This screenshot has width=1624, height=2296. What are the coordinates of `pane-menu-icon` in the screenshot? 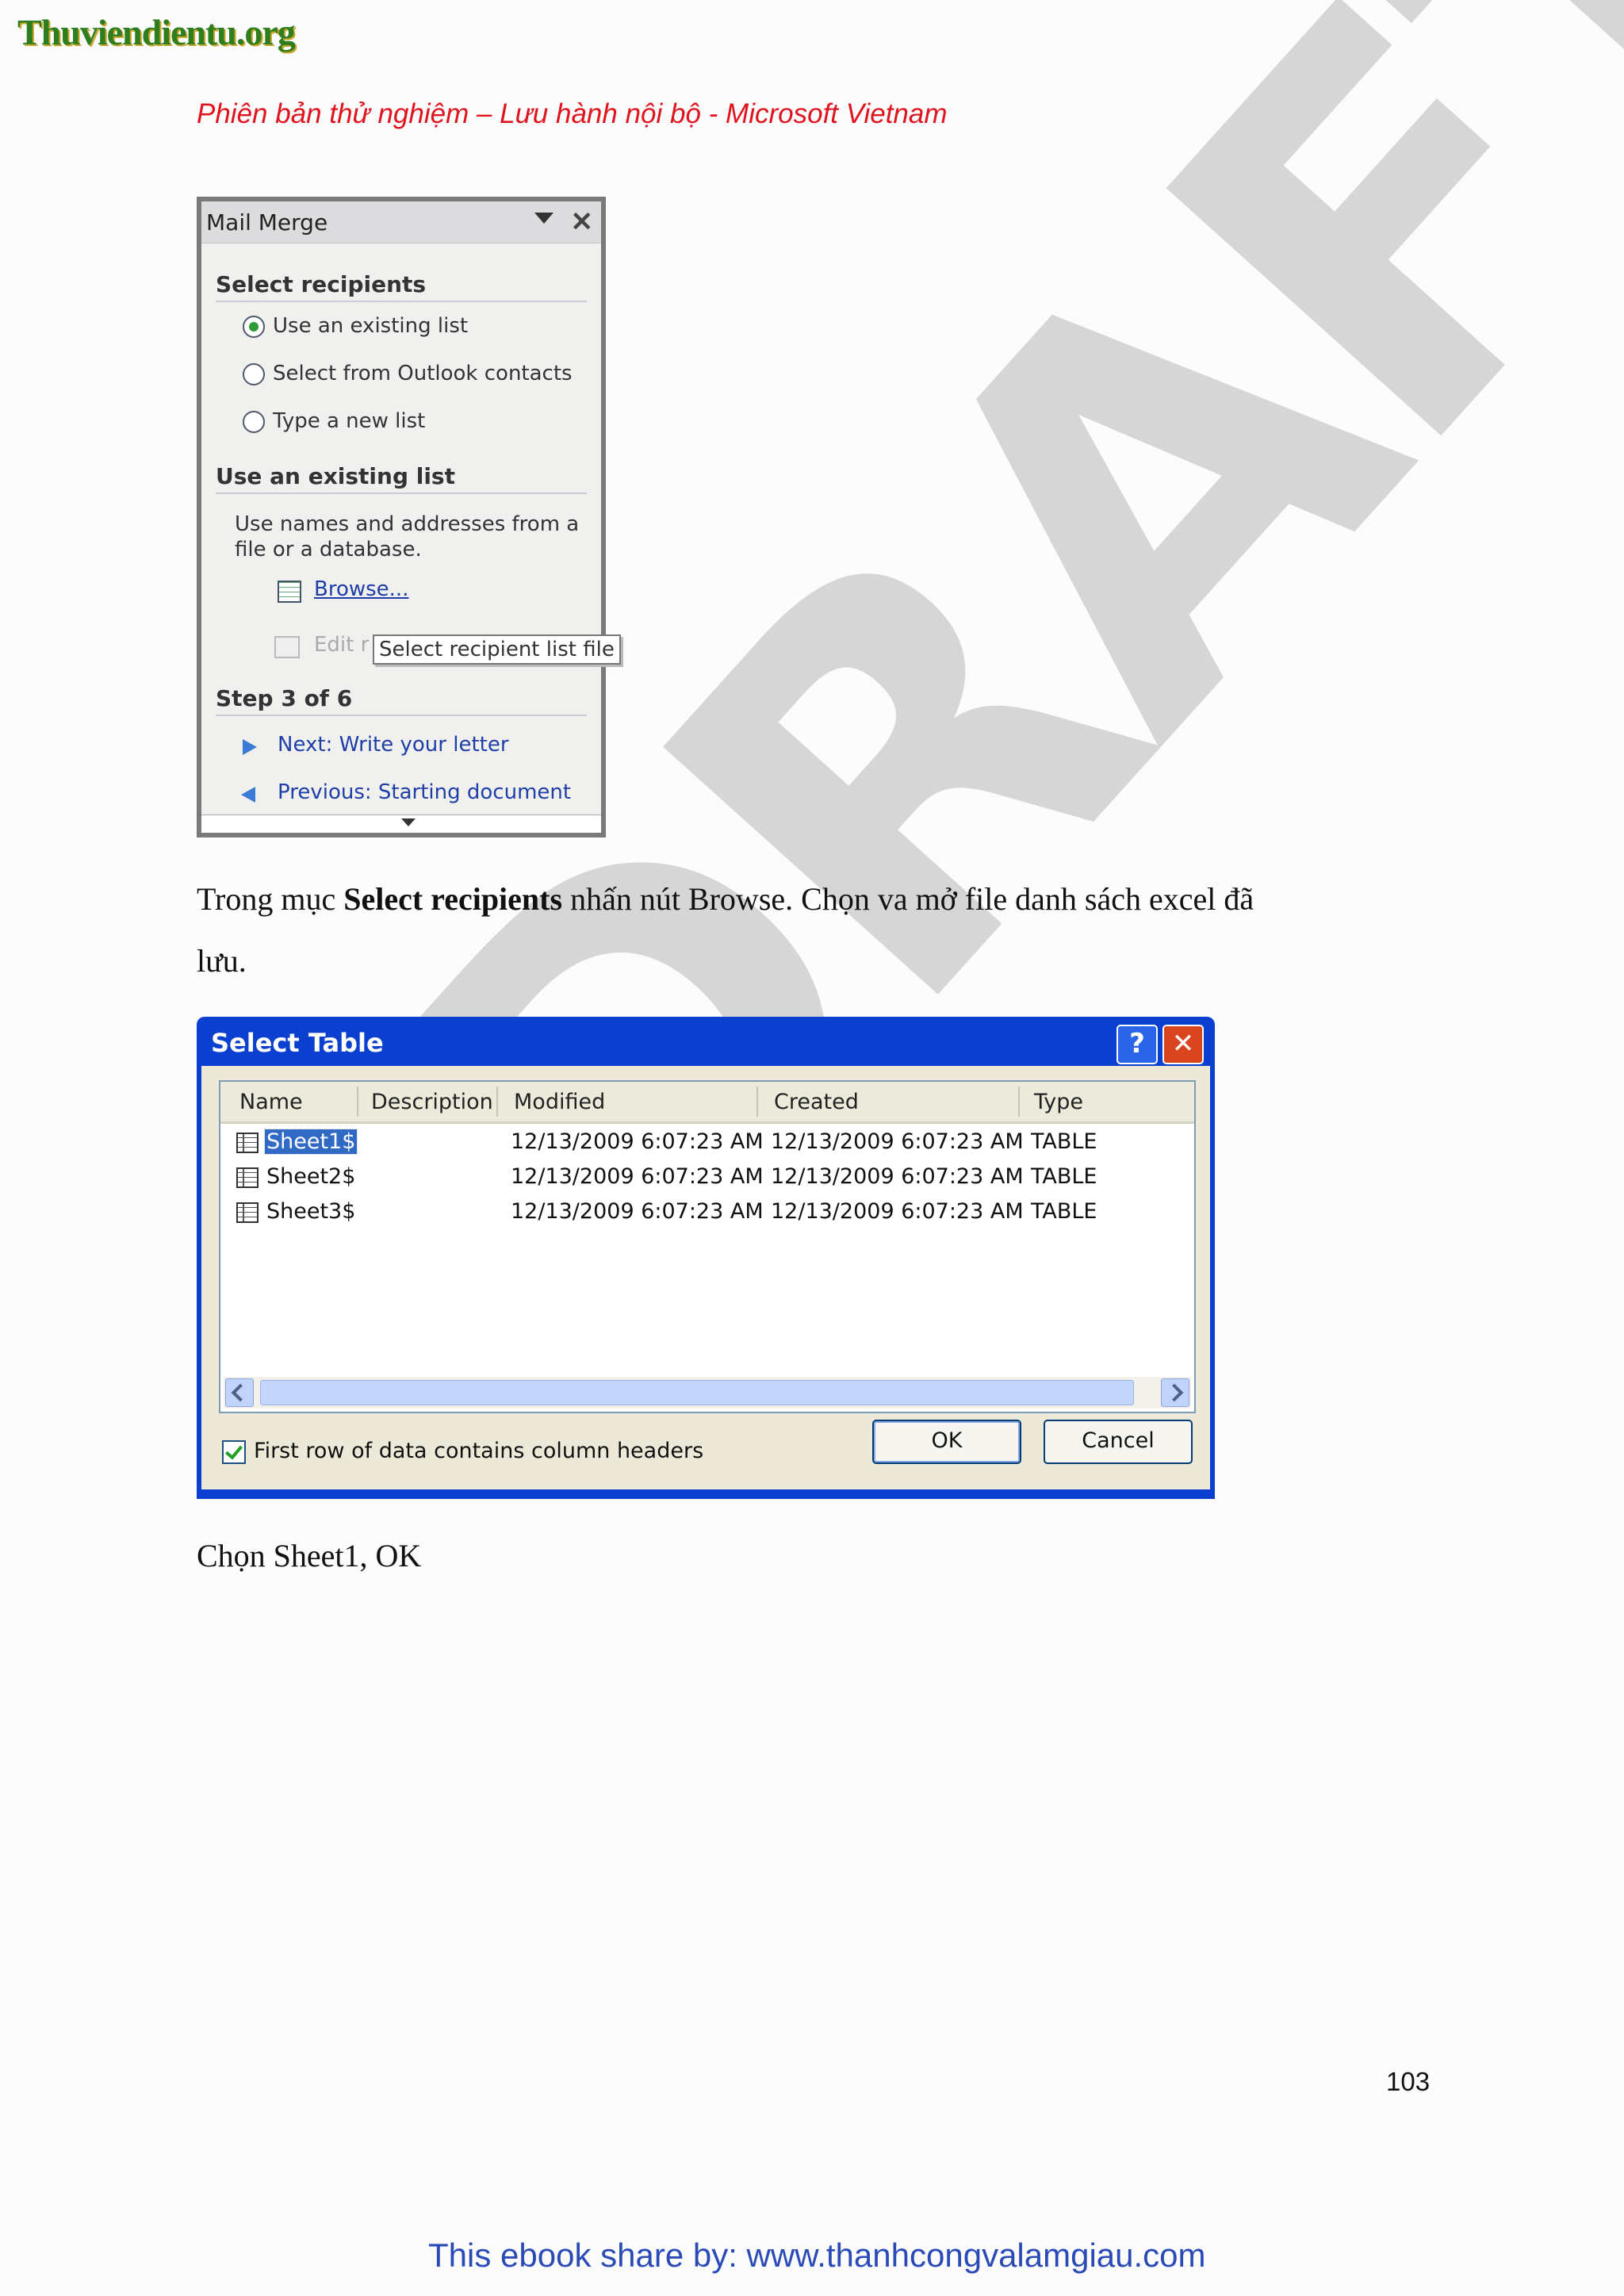 It's located at (543, 218).